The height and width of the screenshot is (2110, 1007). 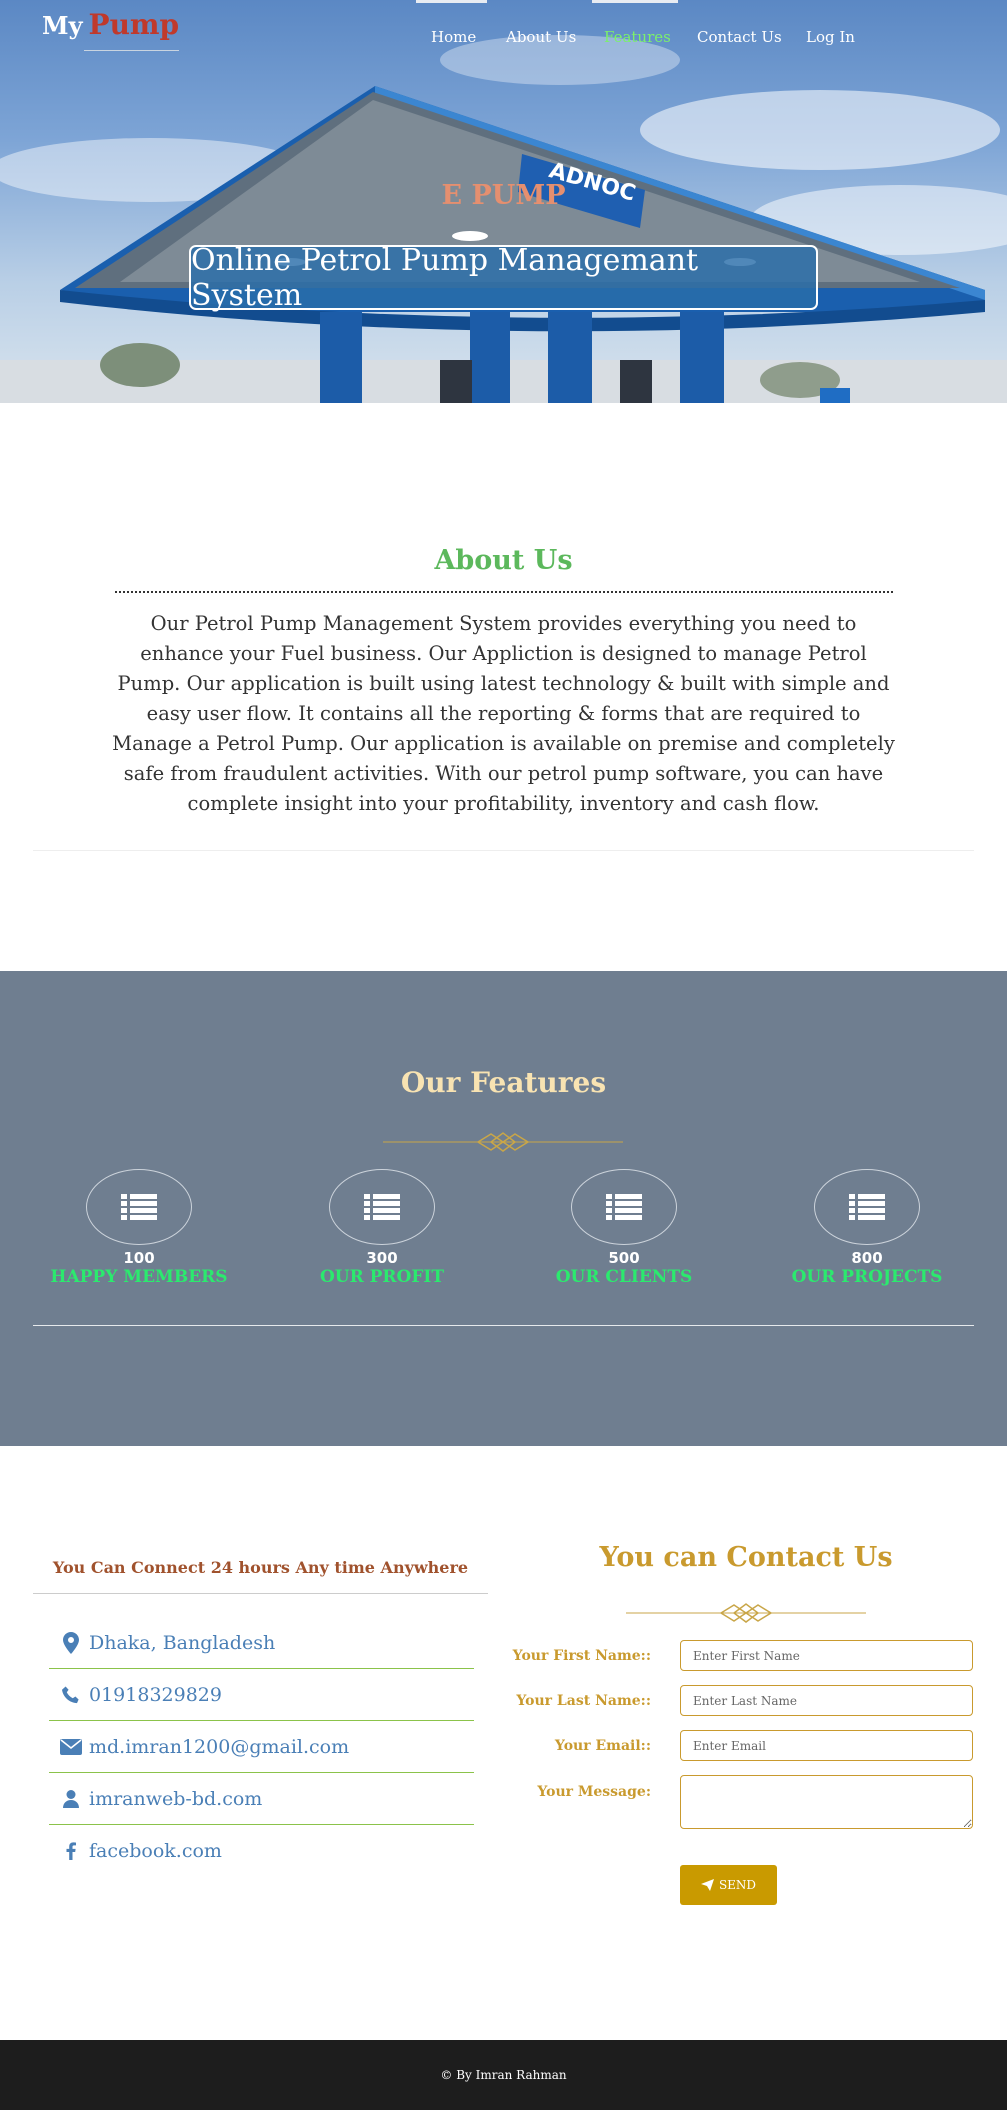 What do you see at coordinates (826, 1745) in the screenshot?
I see `email-input` at bounding box center [826, 1745].